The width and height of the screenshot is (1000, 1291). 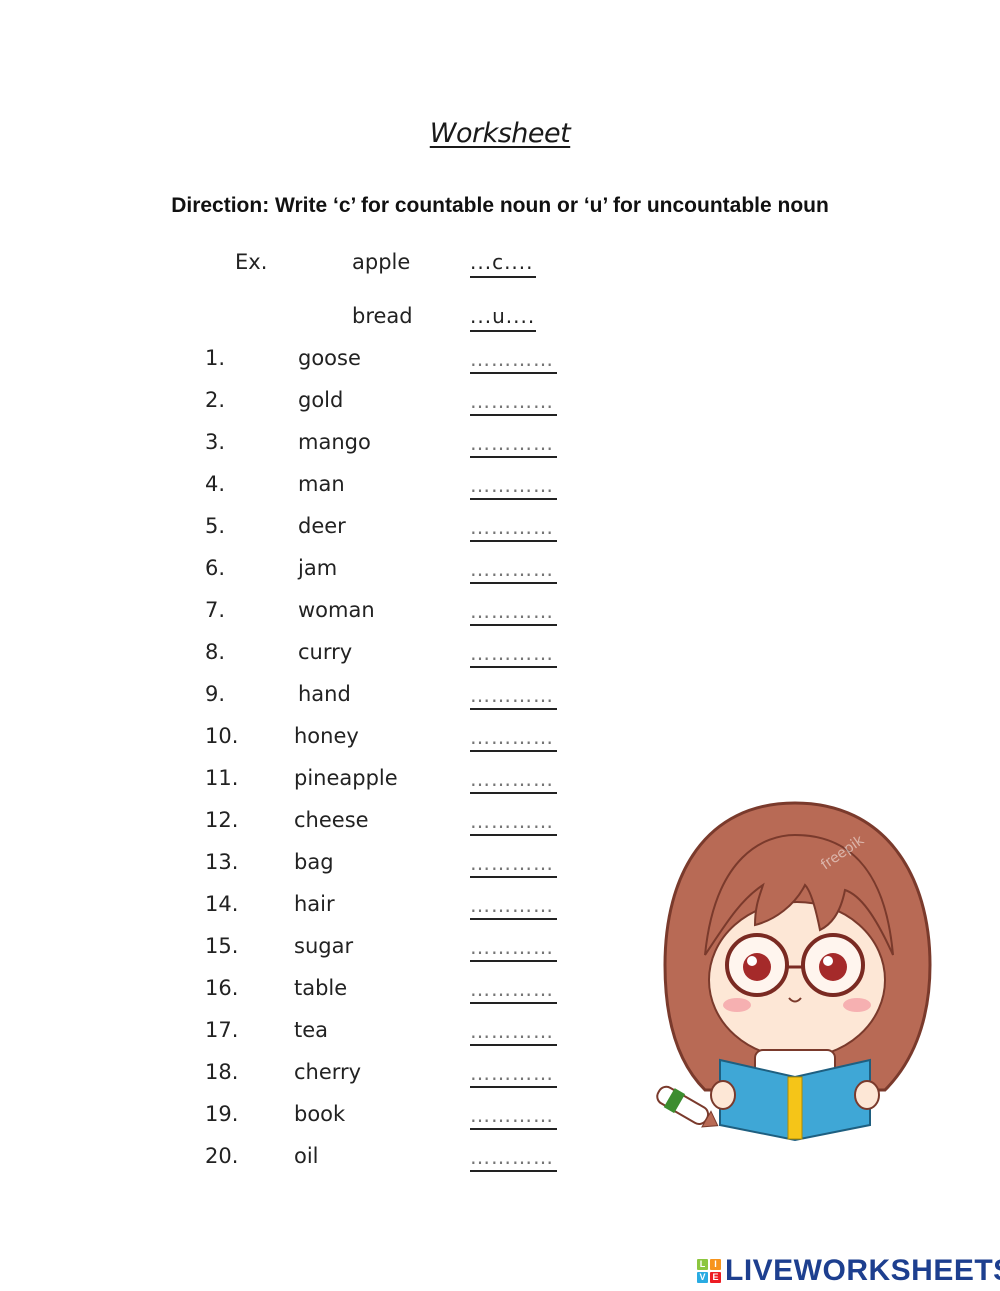 What do you see at coordinates (215, 610) in the screenshot?
I see `question-number: 7.` at bounding box center [215, 610].